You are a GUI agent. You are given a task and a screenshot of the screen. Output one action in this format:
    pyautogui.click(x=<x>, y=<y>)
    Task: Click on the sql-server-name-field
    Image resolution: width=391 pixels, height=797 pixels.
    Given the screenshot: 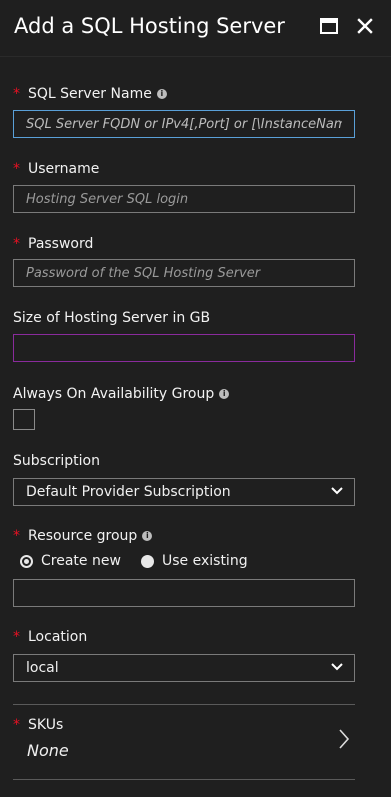 What is the action you would take?
    pyautogui.click(x=184, y=124)
    